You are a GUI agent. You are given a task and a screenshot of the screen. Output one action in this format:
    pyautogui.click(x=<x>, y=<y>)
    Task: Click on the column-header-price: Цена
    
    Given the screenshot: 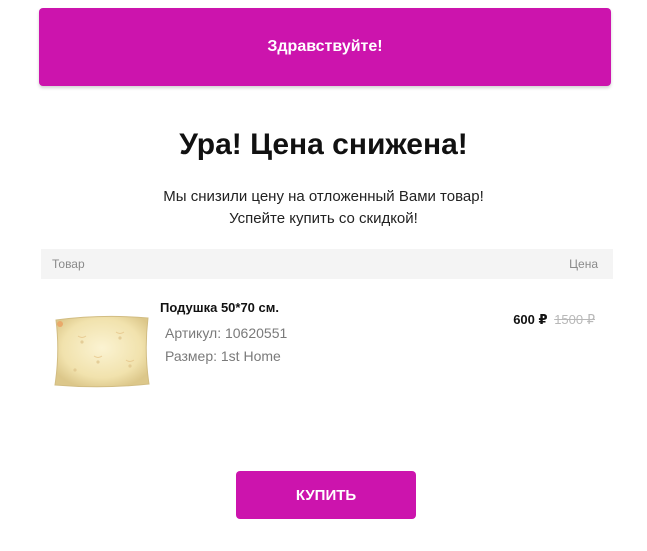 What is the action you would take?
    pyautogui.click(x=583, y=264)
    